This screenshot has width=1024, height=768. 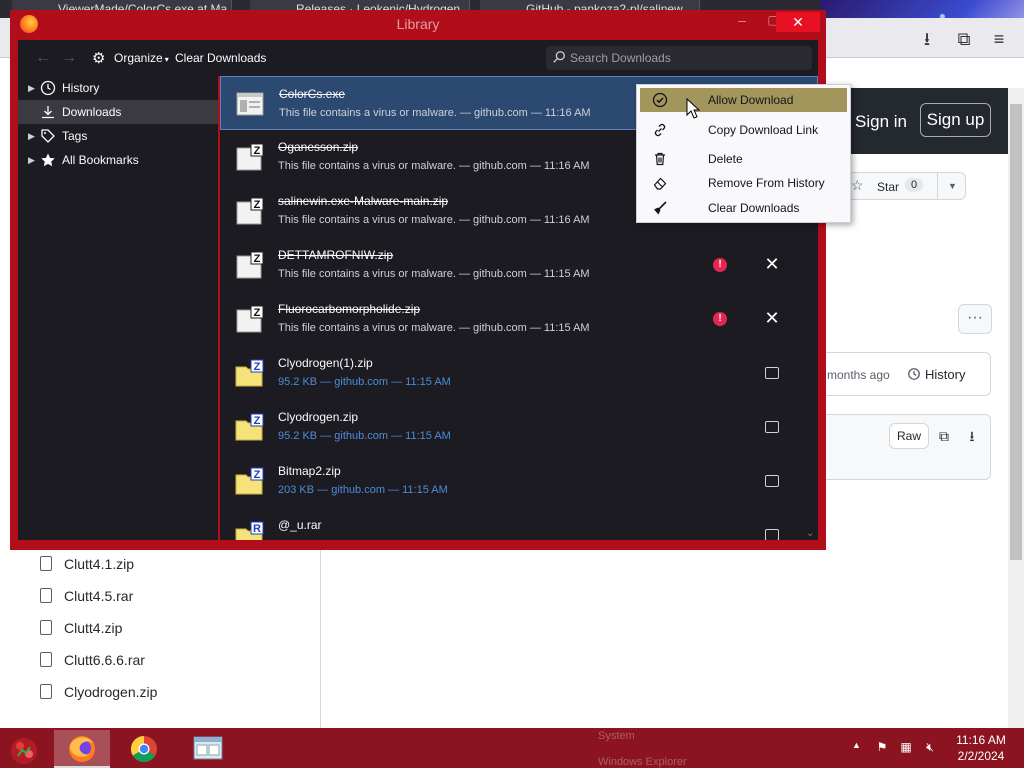 I want to click on page-scrollbar-thumb, so click(x=1016, y=332).